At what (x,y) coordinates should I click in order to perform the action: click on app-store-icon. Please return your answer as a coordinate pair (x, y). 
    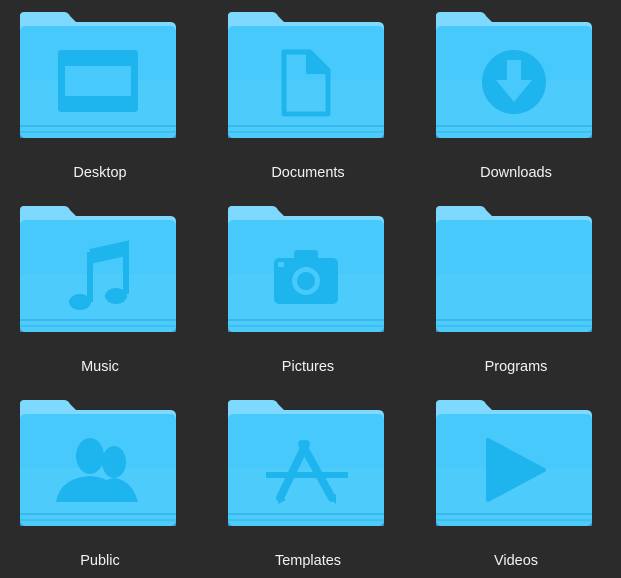
    Looking at the image, I should click on (307, 472).